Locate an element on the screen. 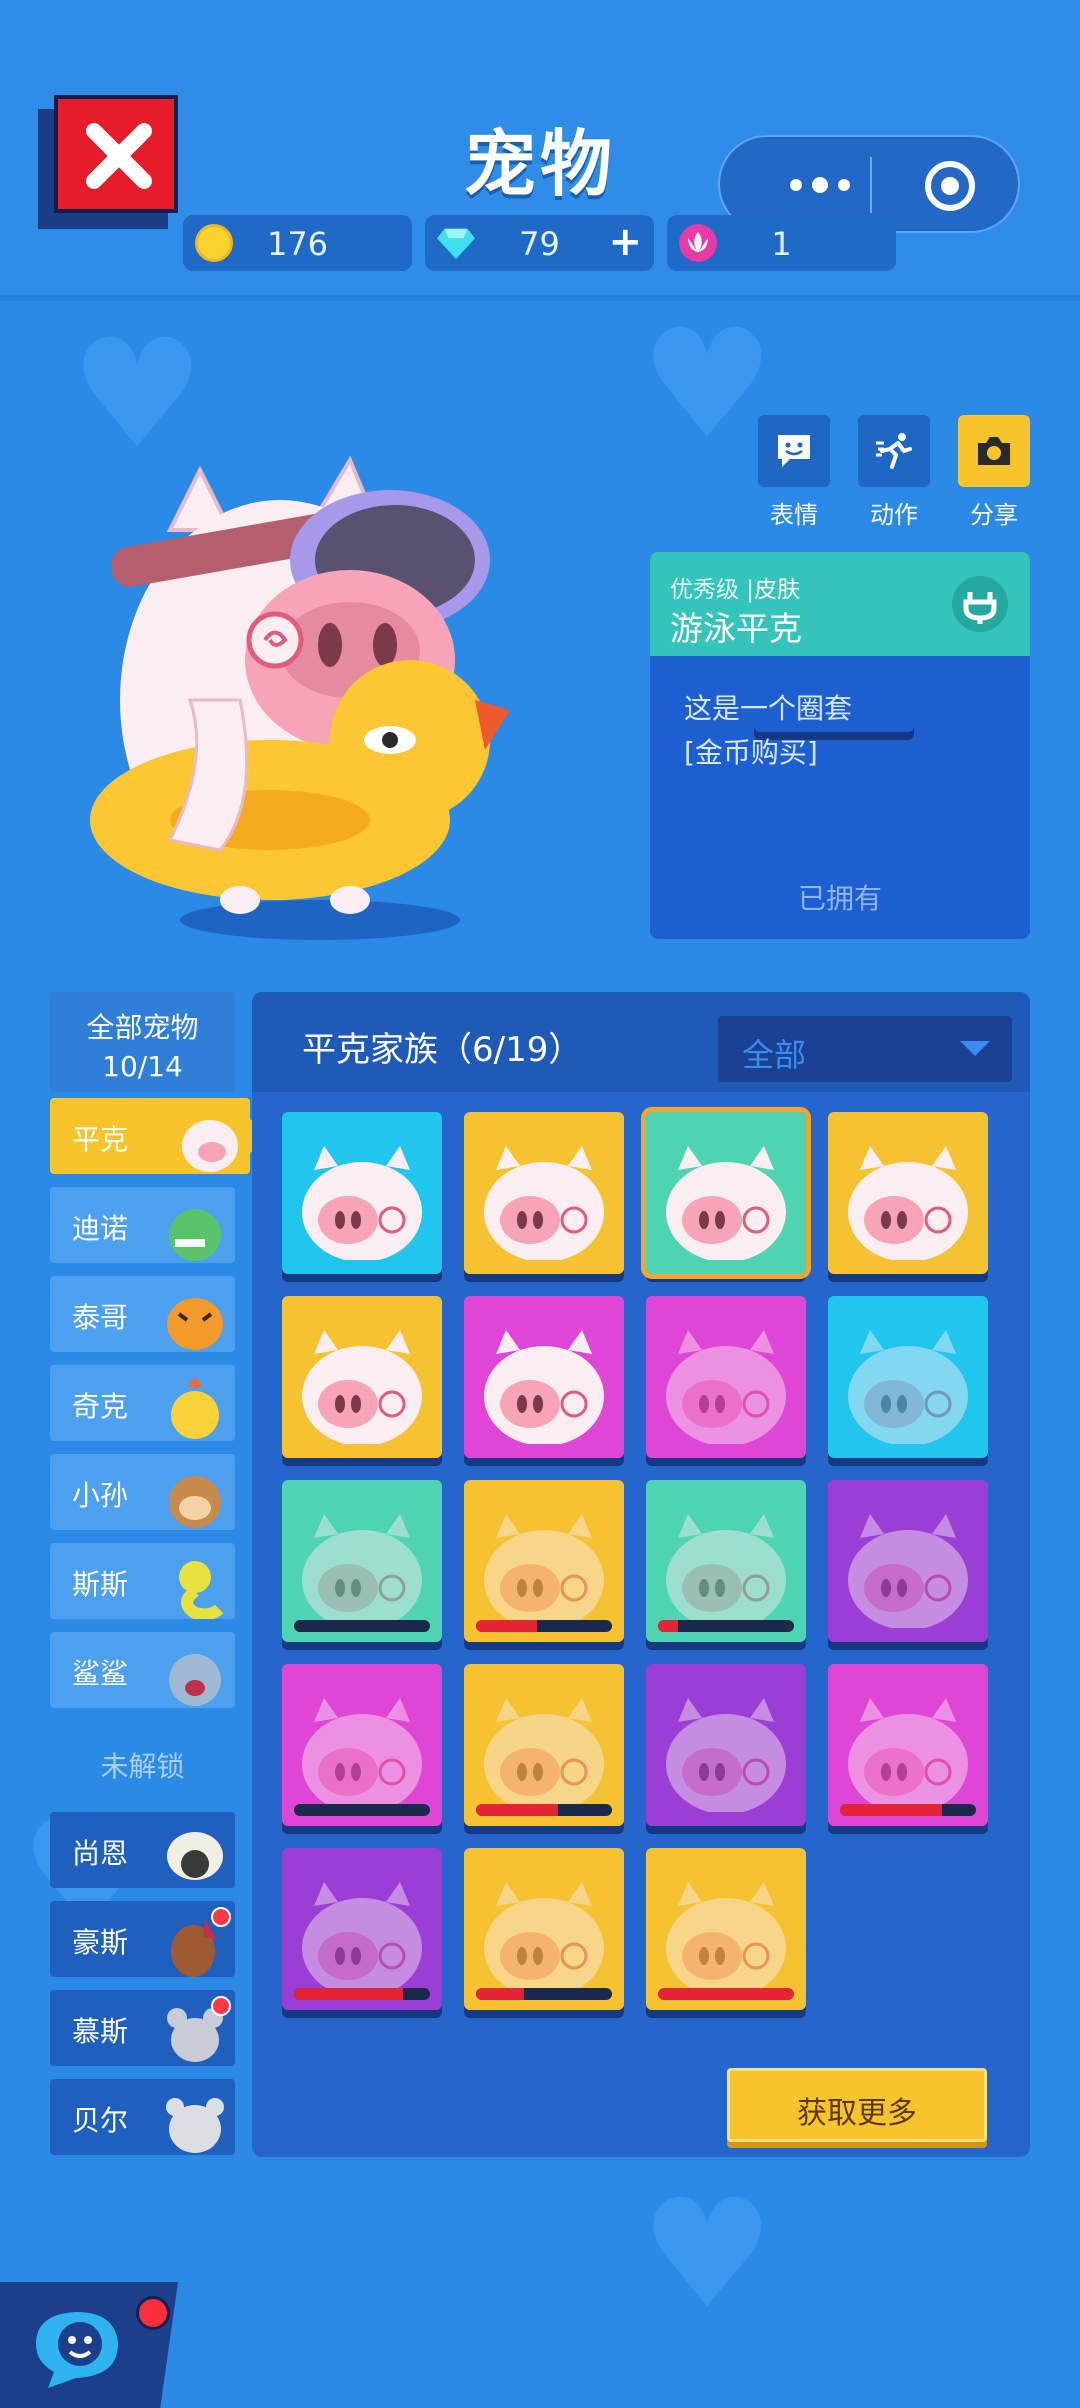  filter-label: 全部 is located at coordinates (774, 1055).